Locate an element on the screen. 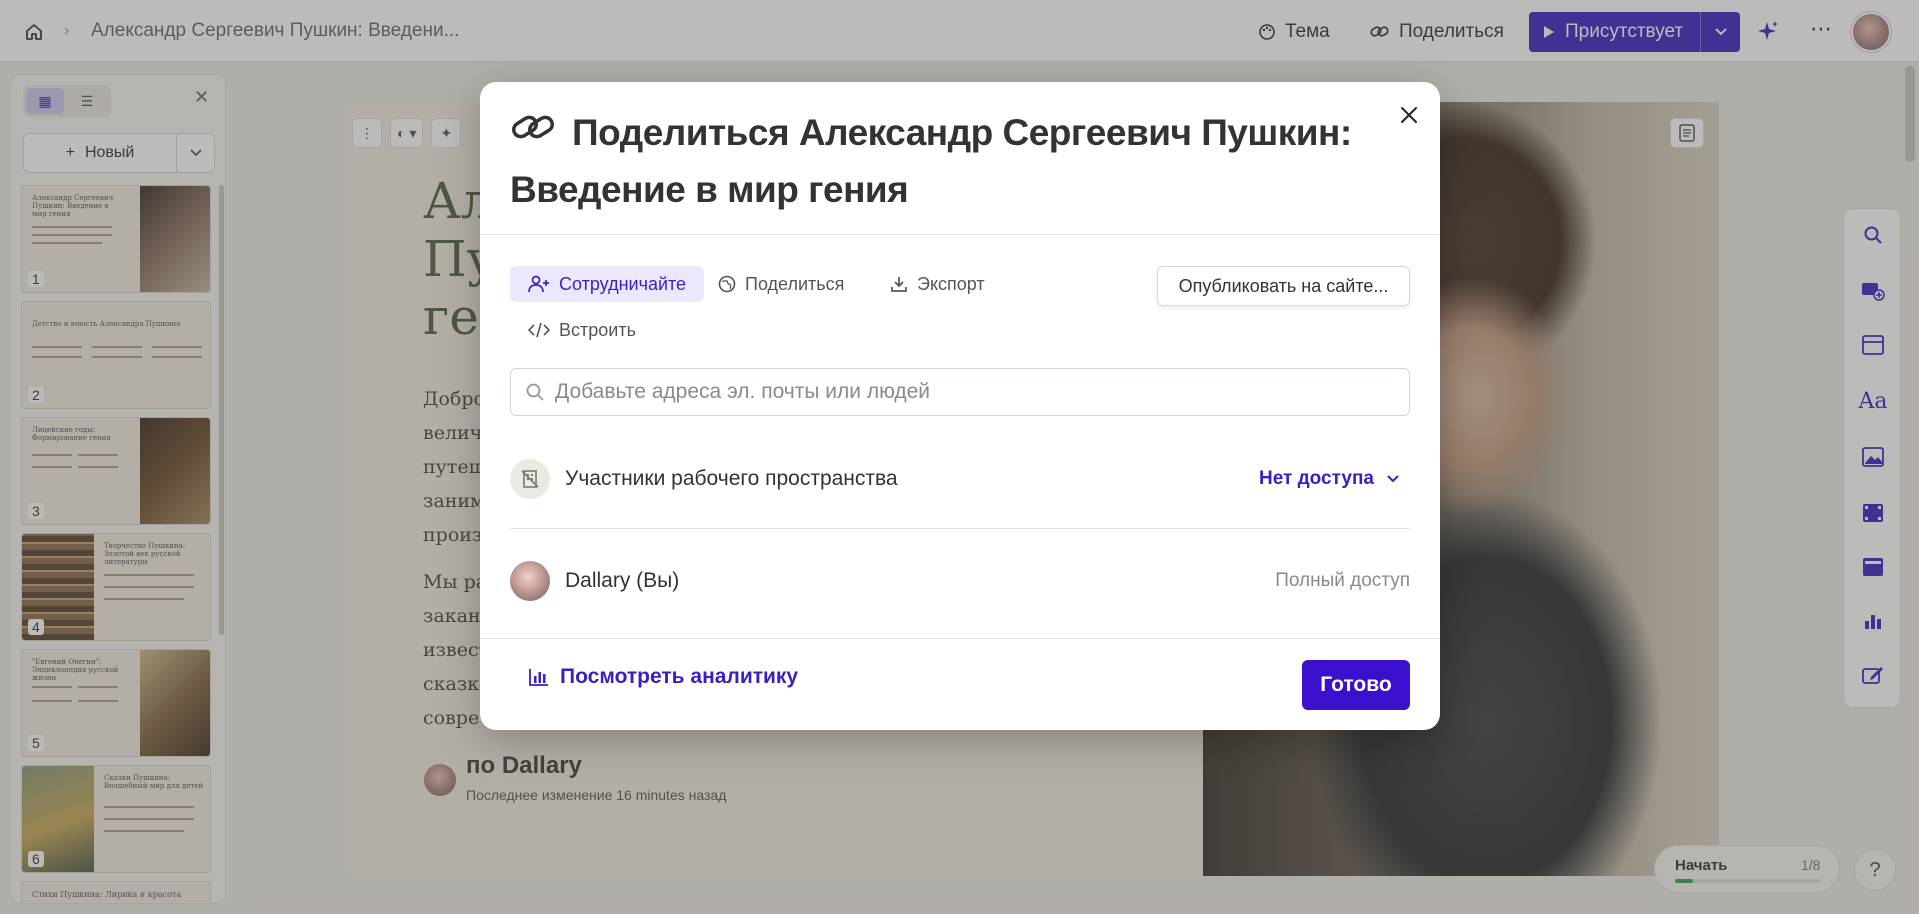 The height and width of the screenshot is (914, 1919). chevron-down-icon is located at coordinates (1393, 479).